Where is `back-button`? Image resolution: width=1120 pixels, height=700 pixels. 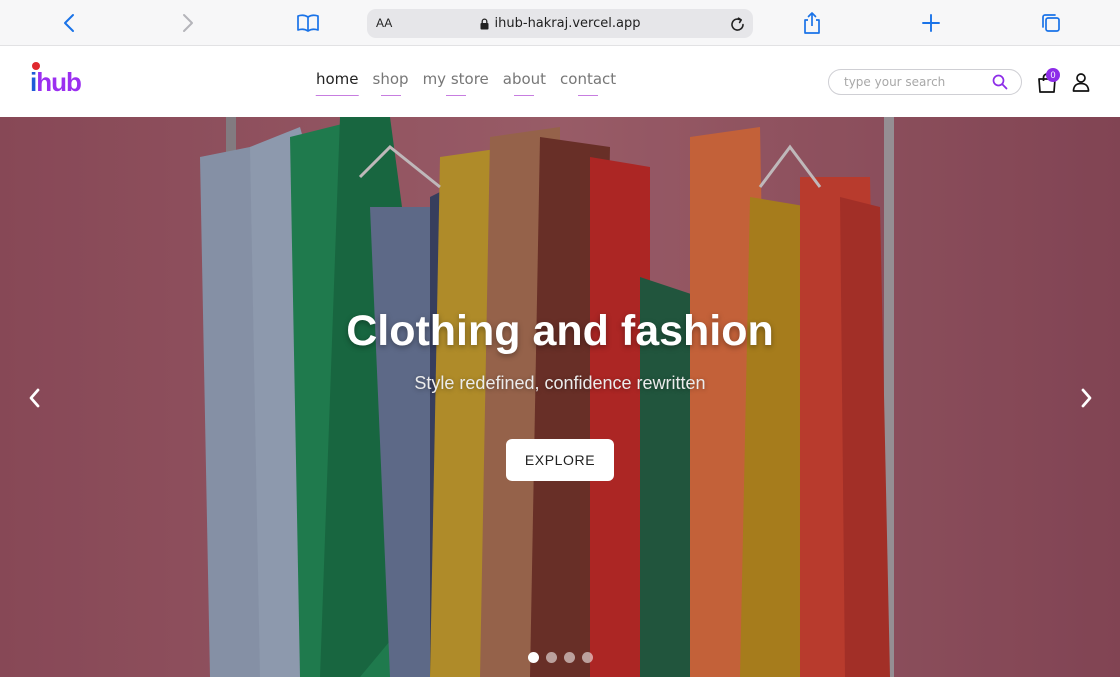 back-button is located at coordinates (69, 23).